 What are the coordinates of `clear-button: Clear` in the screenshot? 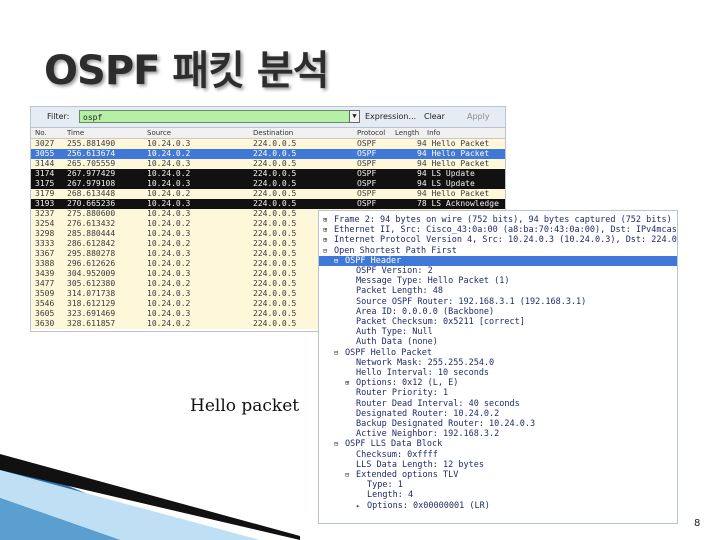 It's located at (434, 116).